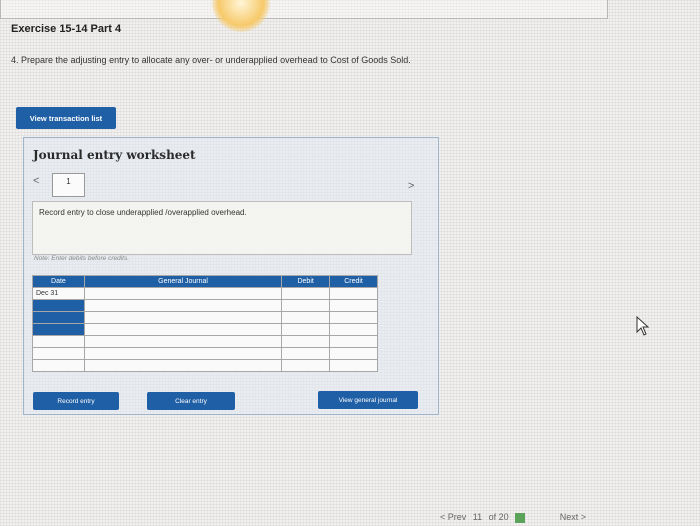  What do you see at coordinates (76, 401) in the screenshot?
I see `record-entry-button: Record entry` at bounding box center [76, 401].